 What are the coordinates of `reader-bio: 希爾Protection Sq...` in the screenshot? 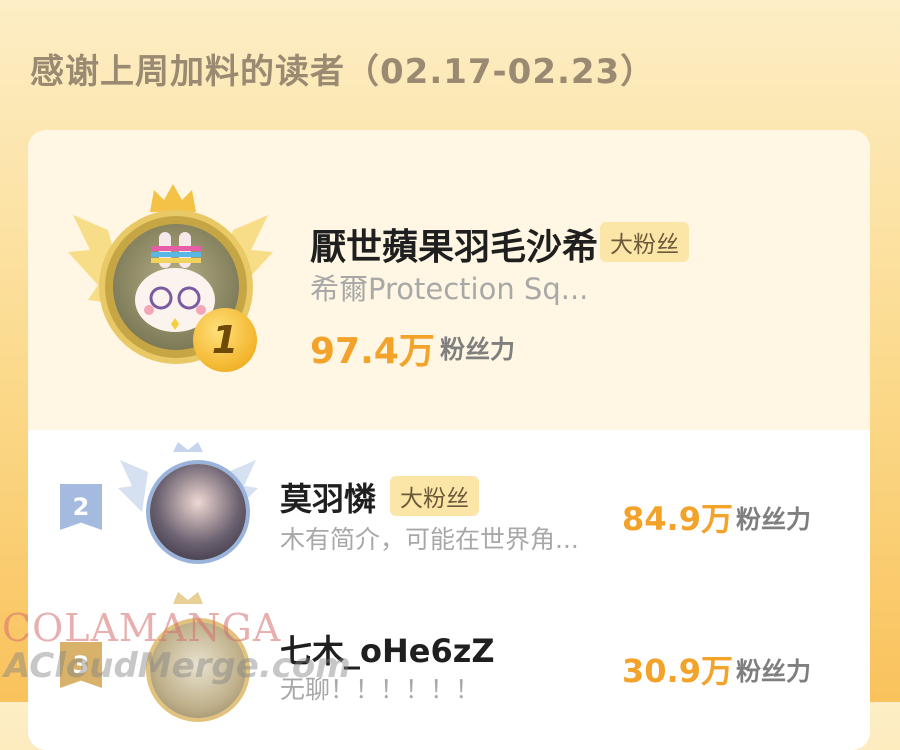 It's located at (449, 289).